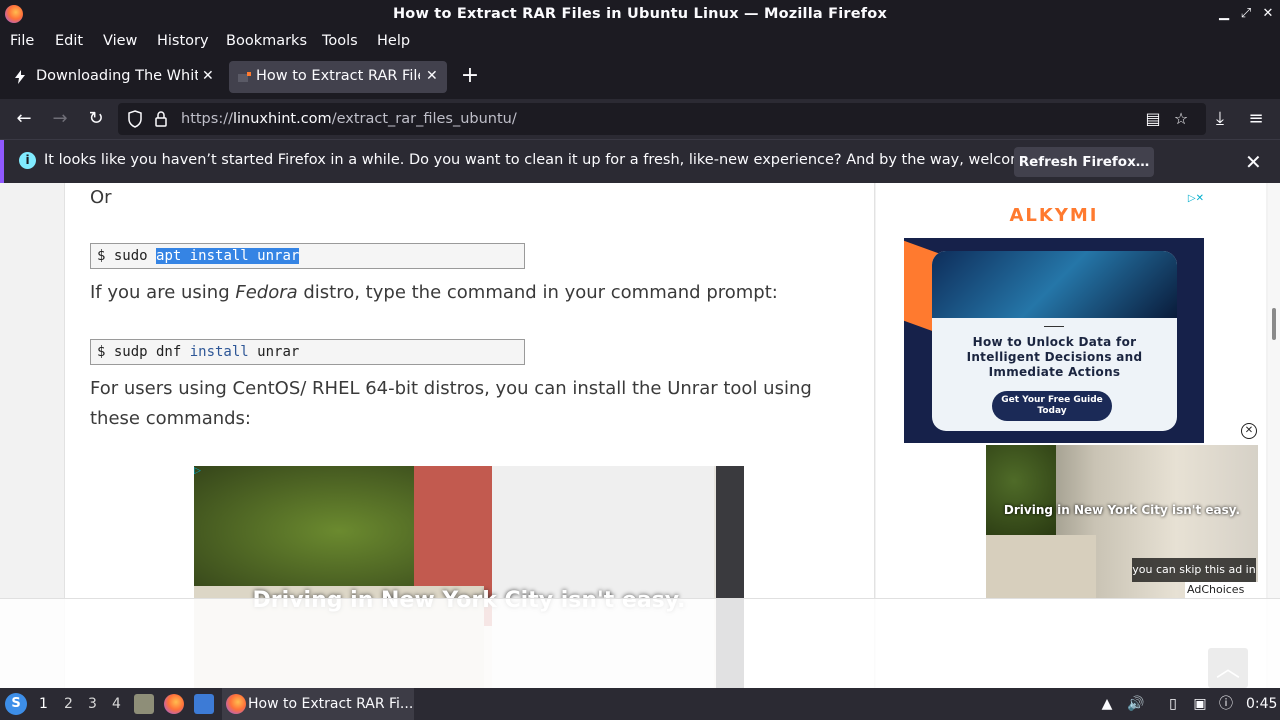  Describe the element at coordinates (1249, 431) in the screenshot. I see `close-video-ad-icon: ✕` at that location.